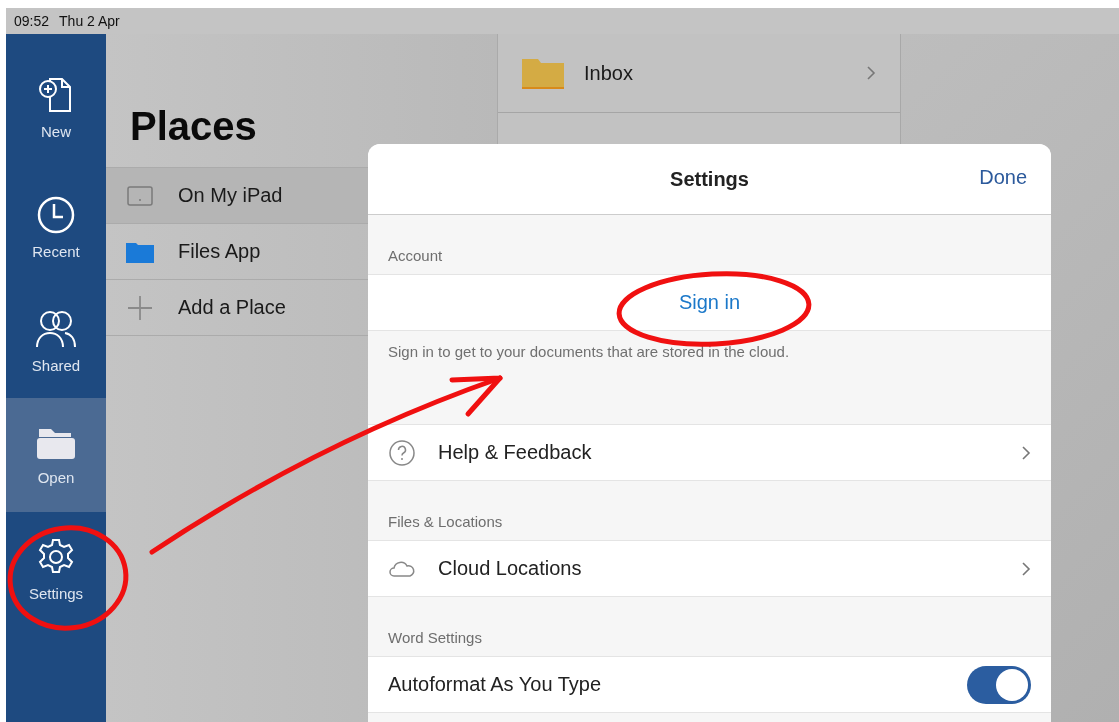  Describe the element at coordinates (709, 452) in the screenshot. I see `settings-row: Help & Feedback` at that location.